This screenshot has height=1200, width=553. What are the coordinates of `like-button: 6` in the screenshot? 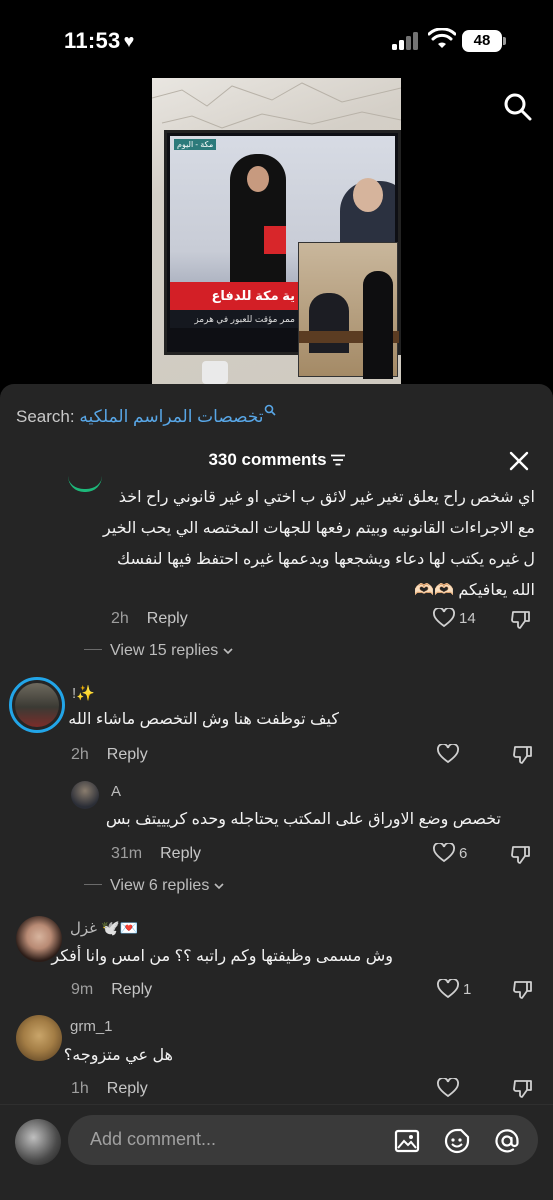 It's located at (450, 854).